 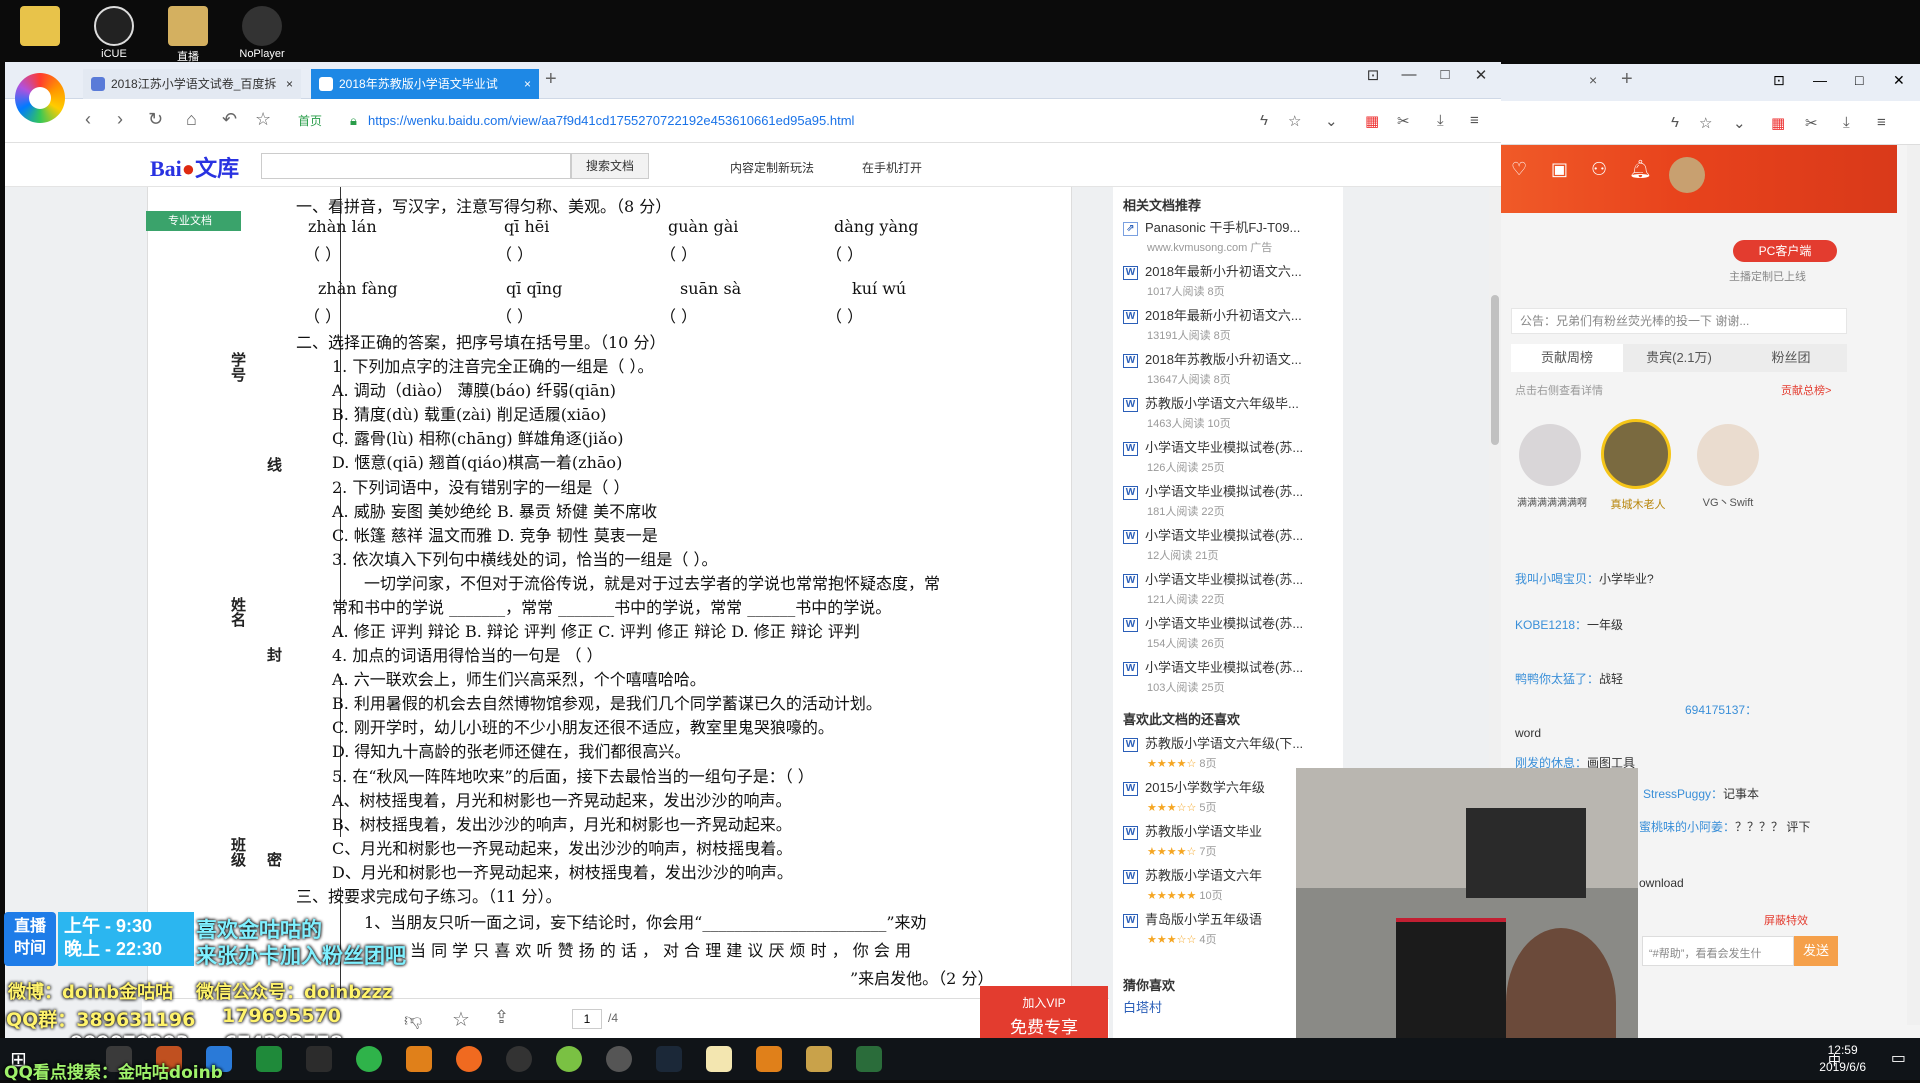 What do you see at coordinates (1567, 358) in the screenshot?
I see `tab-weekly: 贡献周榜` at bounding box center [1567, 358].